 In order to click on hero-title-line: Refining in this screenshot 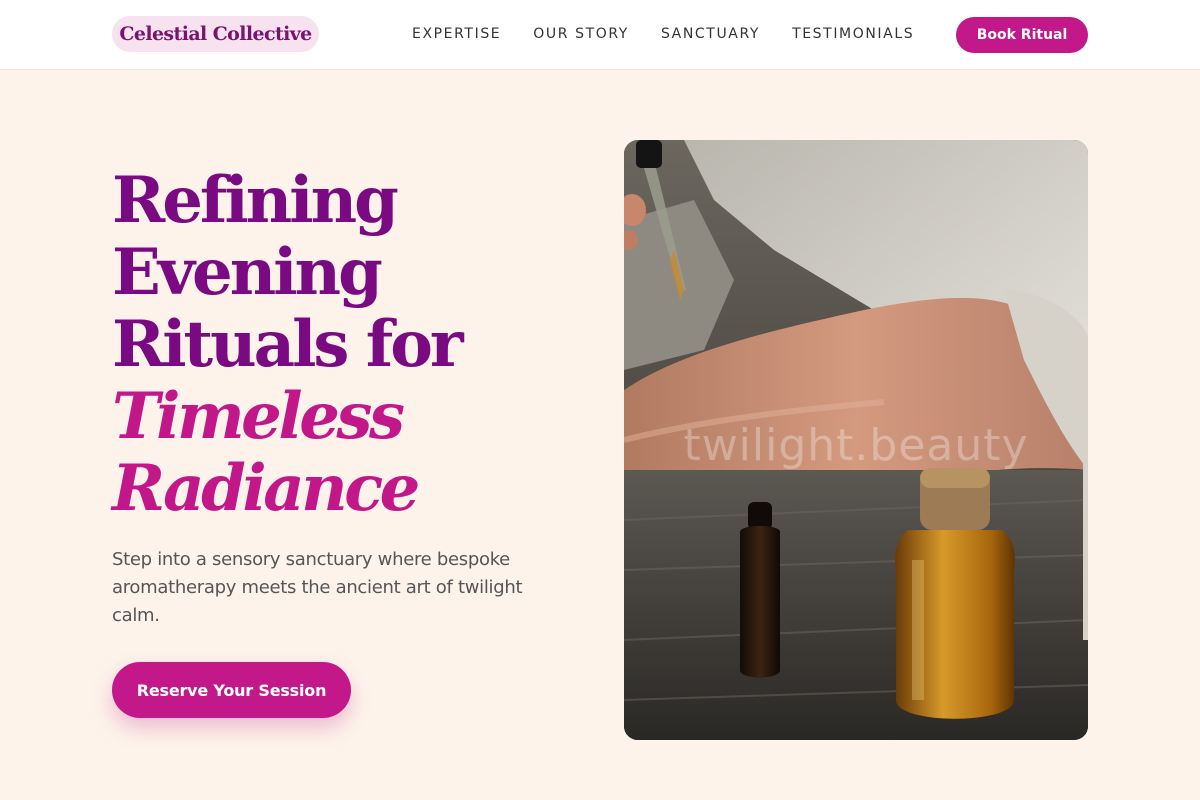, I will do `click(255, 200)`.